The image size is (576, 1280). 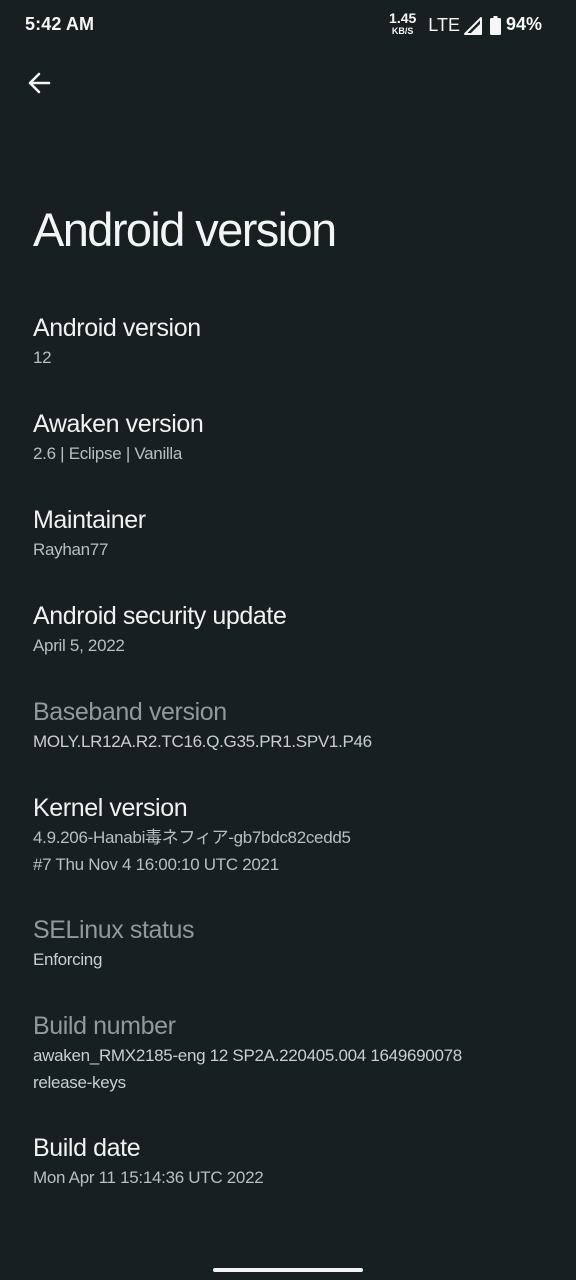 What do you see at coordinates (71, 549) in the screenshot?
I see `setting-item-summary: Rayhan77` at bounding box center [71, 549].